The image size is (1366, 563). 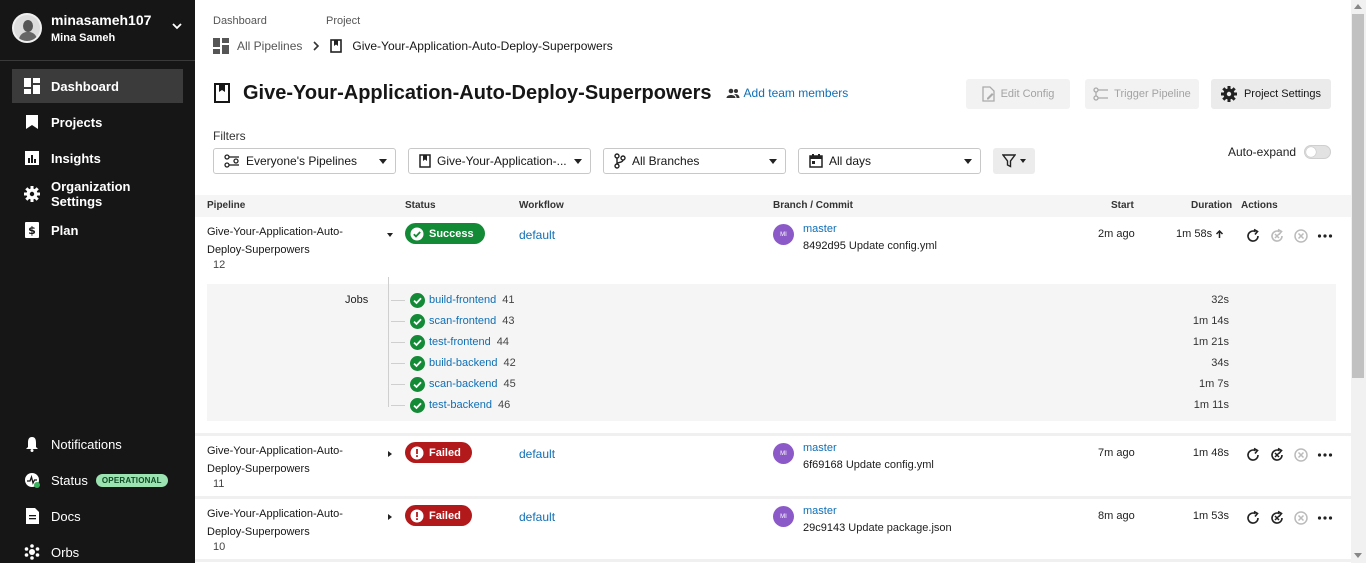 What do you see at coordinates (1210, 321) in the screenshot?
I see `job-duration: 1m 14s` at bounding box center [1210, 321].